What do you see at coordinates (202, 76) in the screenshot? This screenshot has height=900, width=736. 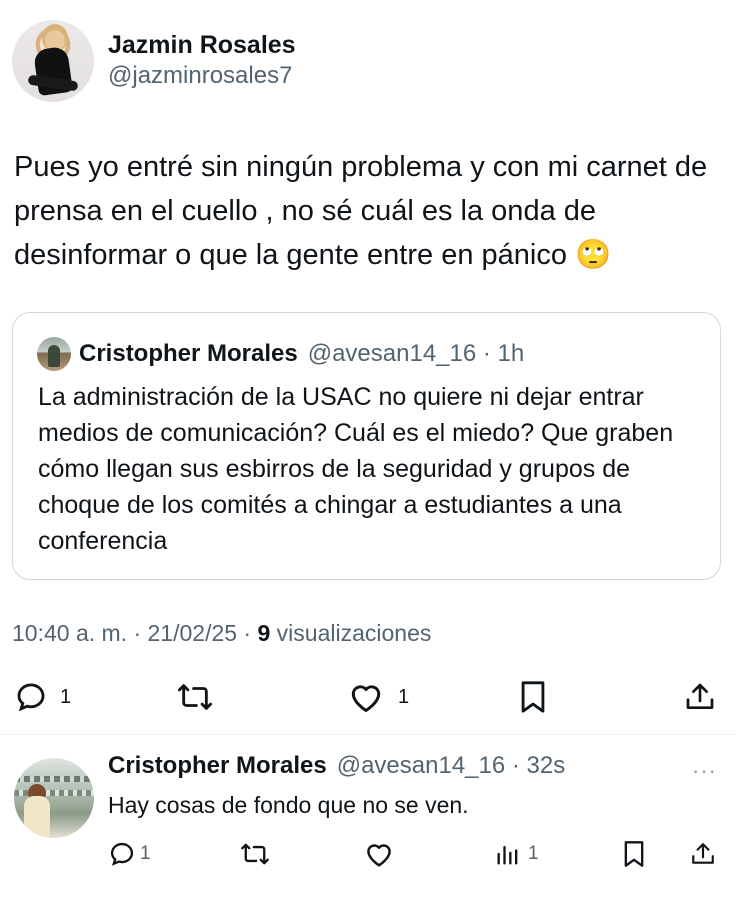 I see `author-handle: @jazminrosales7` at bounding box center [202, 76].